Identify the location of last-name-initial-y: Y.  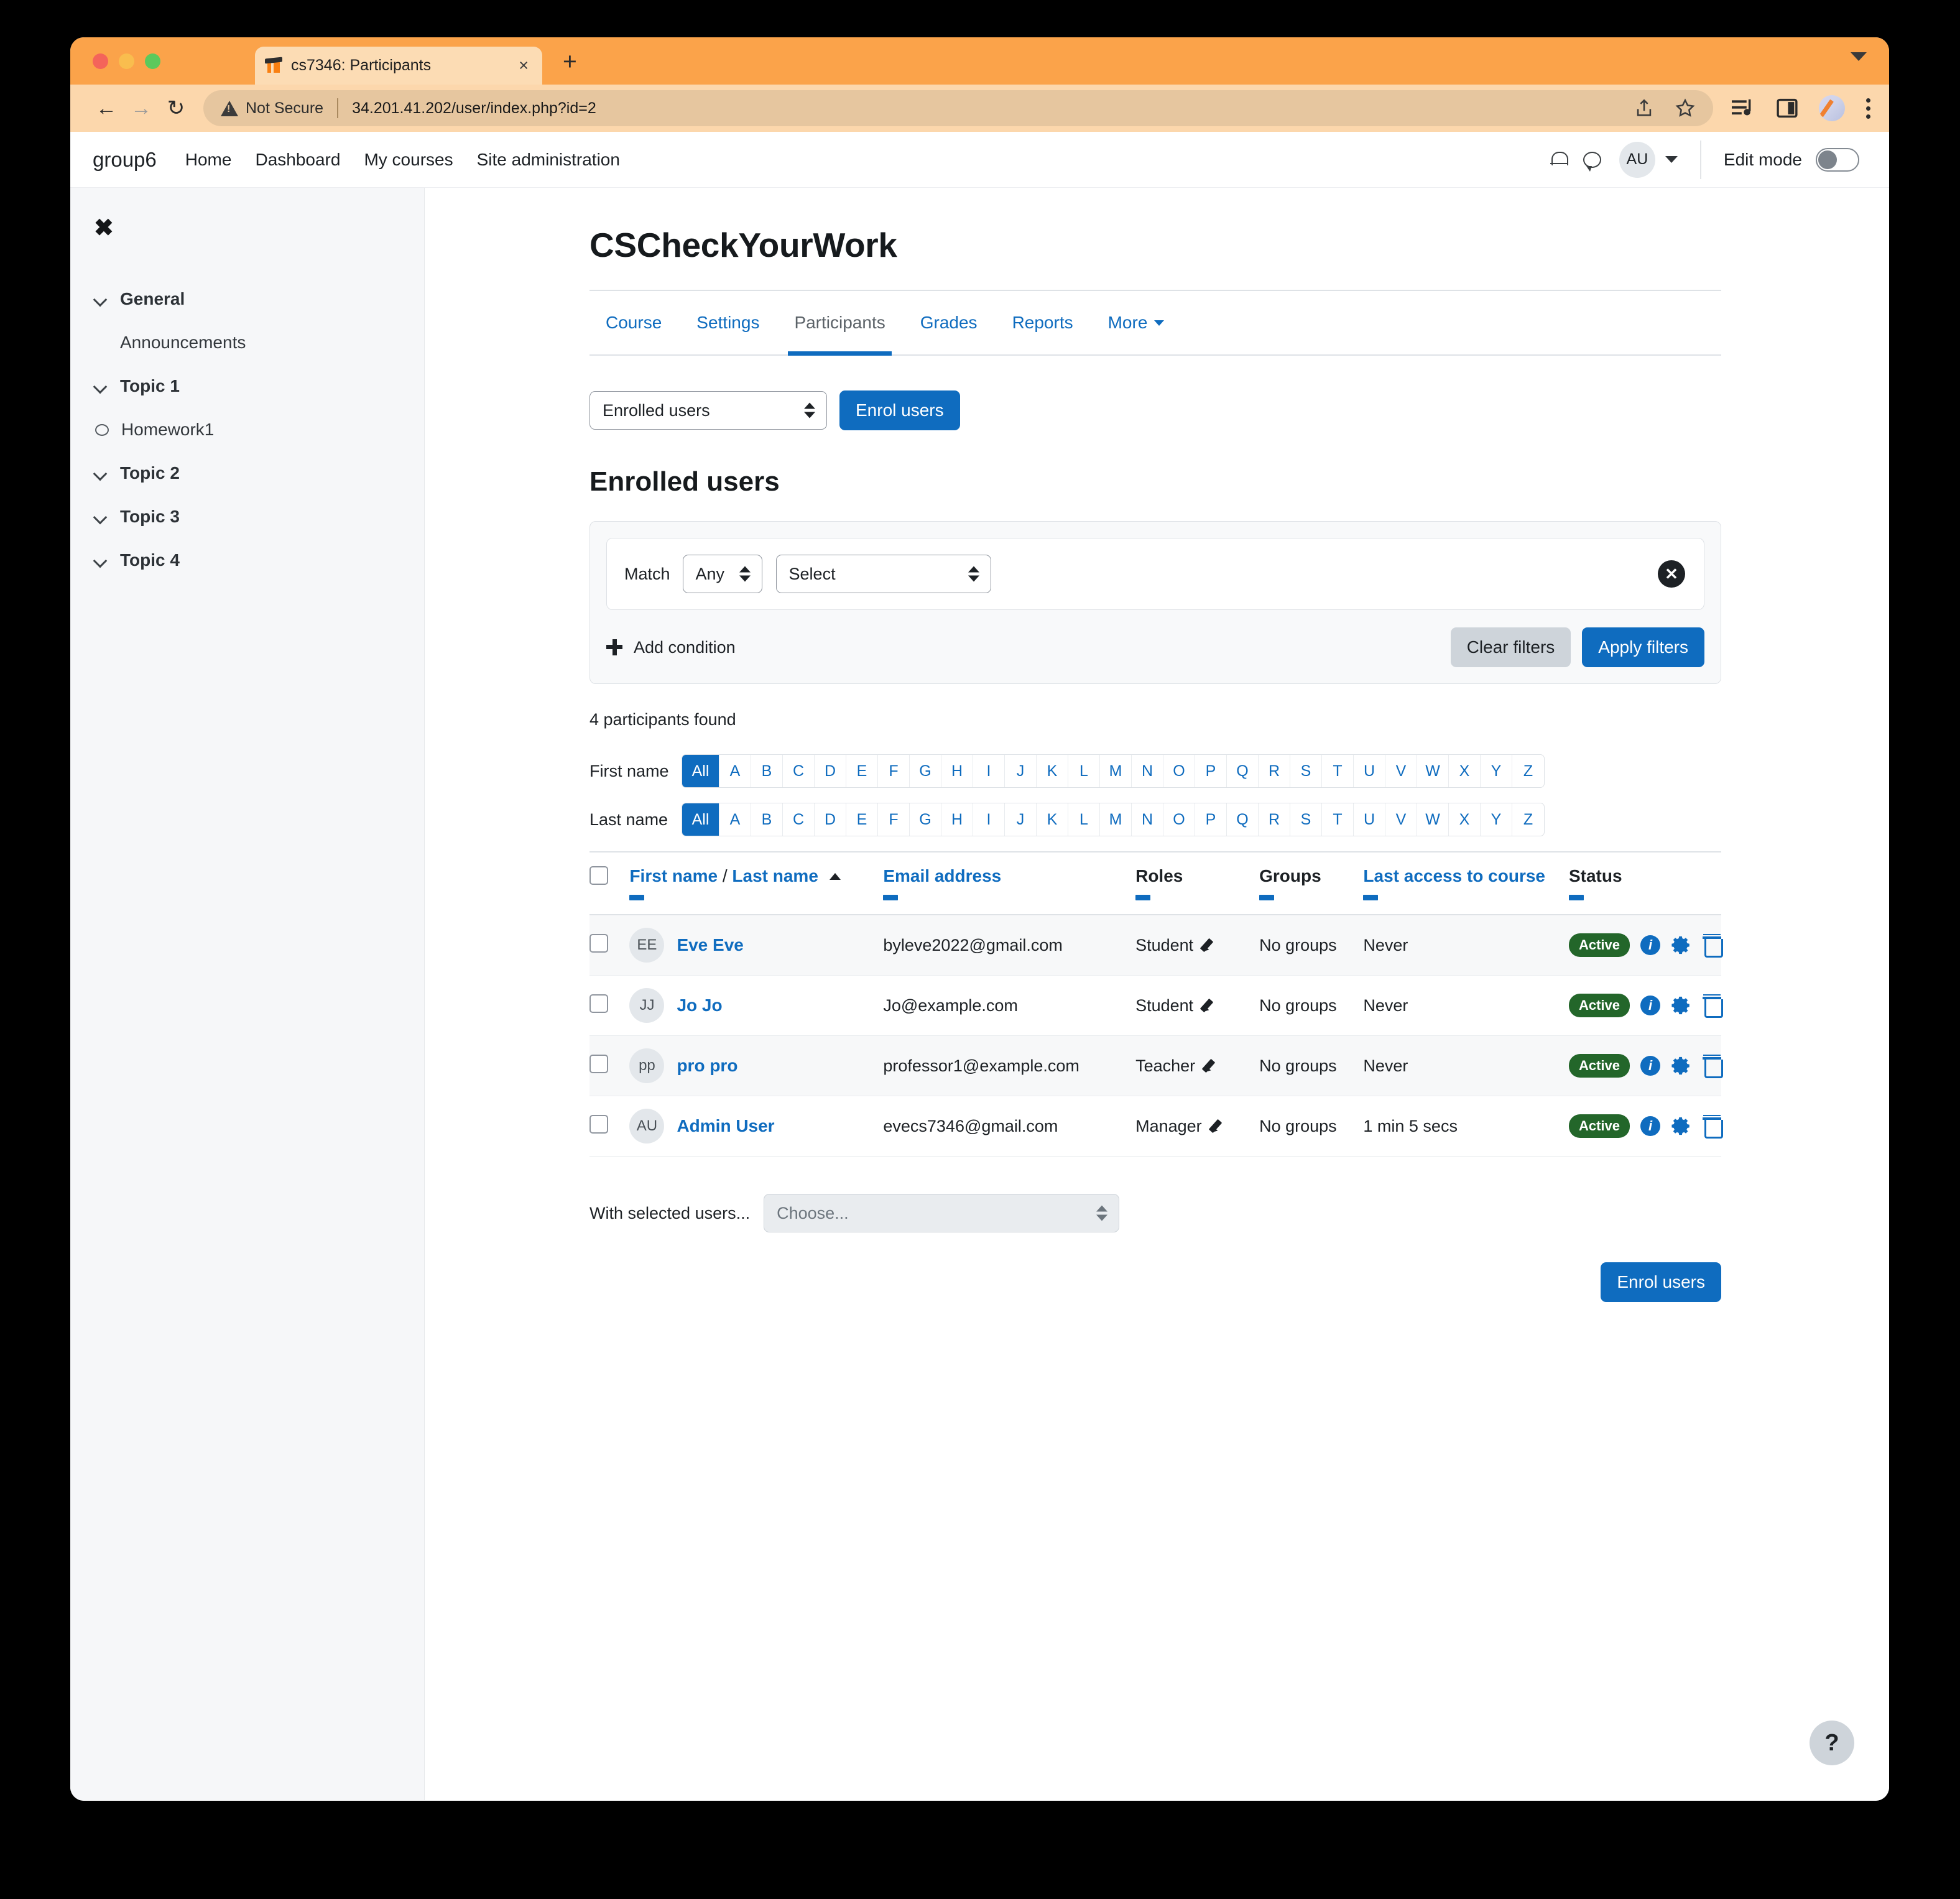
(1496, 819).